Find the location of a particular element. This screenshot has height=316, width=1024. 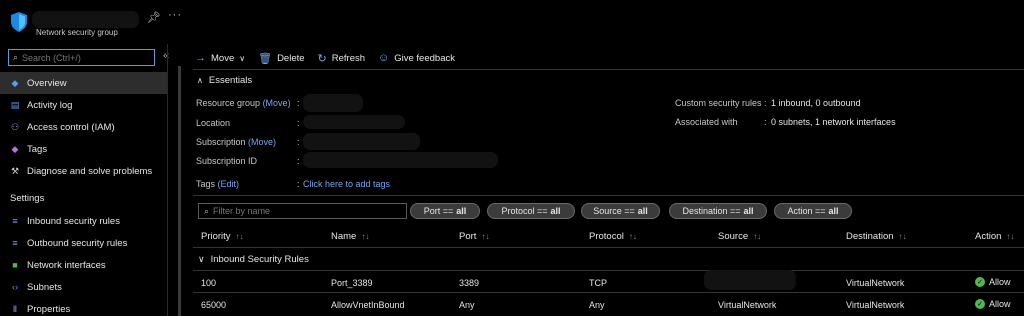

filter-by-name-input is located at coordinates (303, 211).